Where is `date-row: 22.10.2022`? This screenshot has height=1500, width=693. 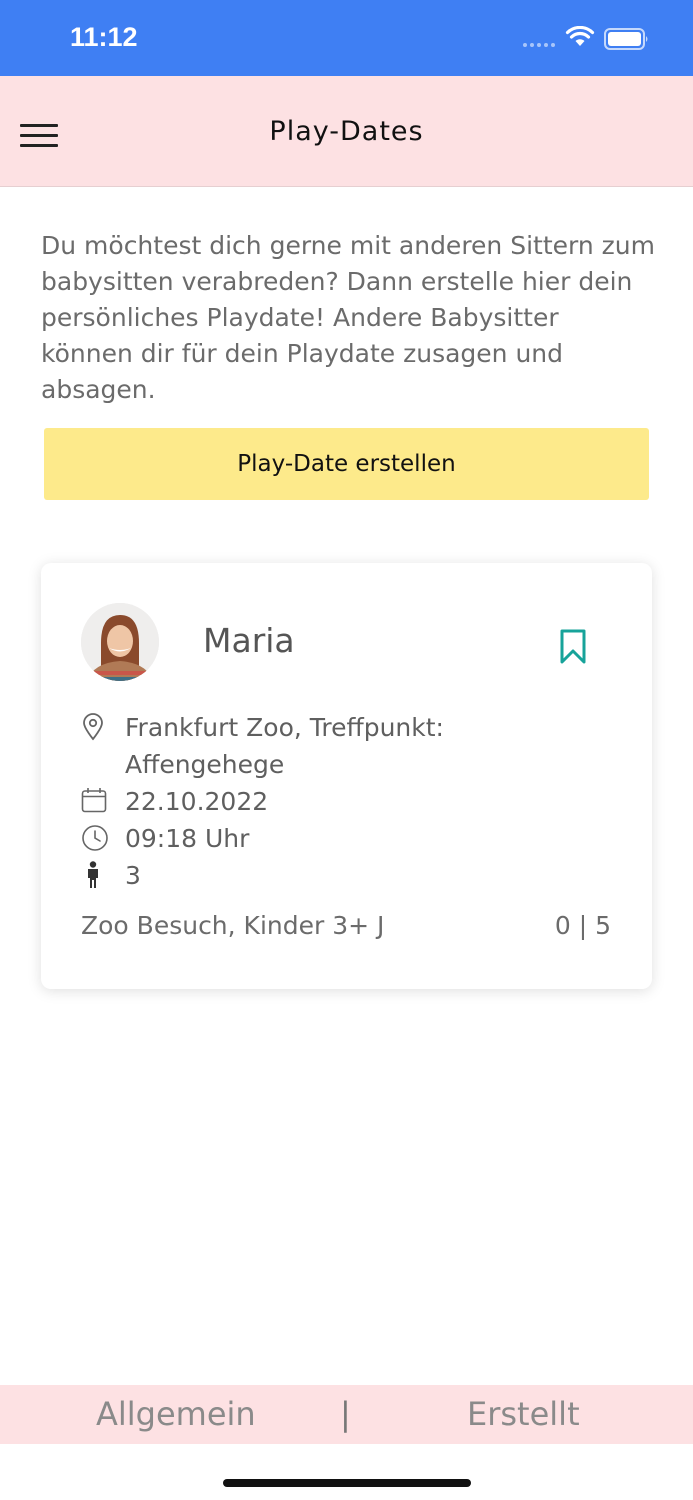 date-row: 22.10.2022 is located at coordinates (174, 801).